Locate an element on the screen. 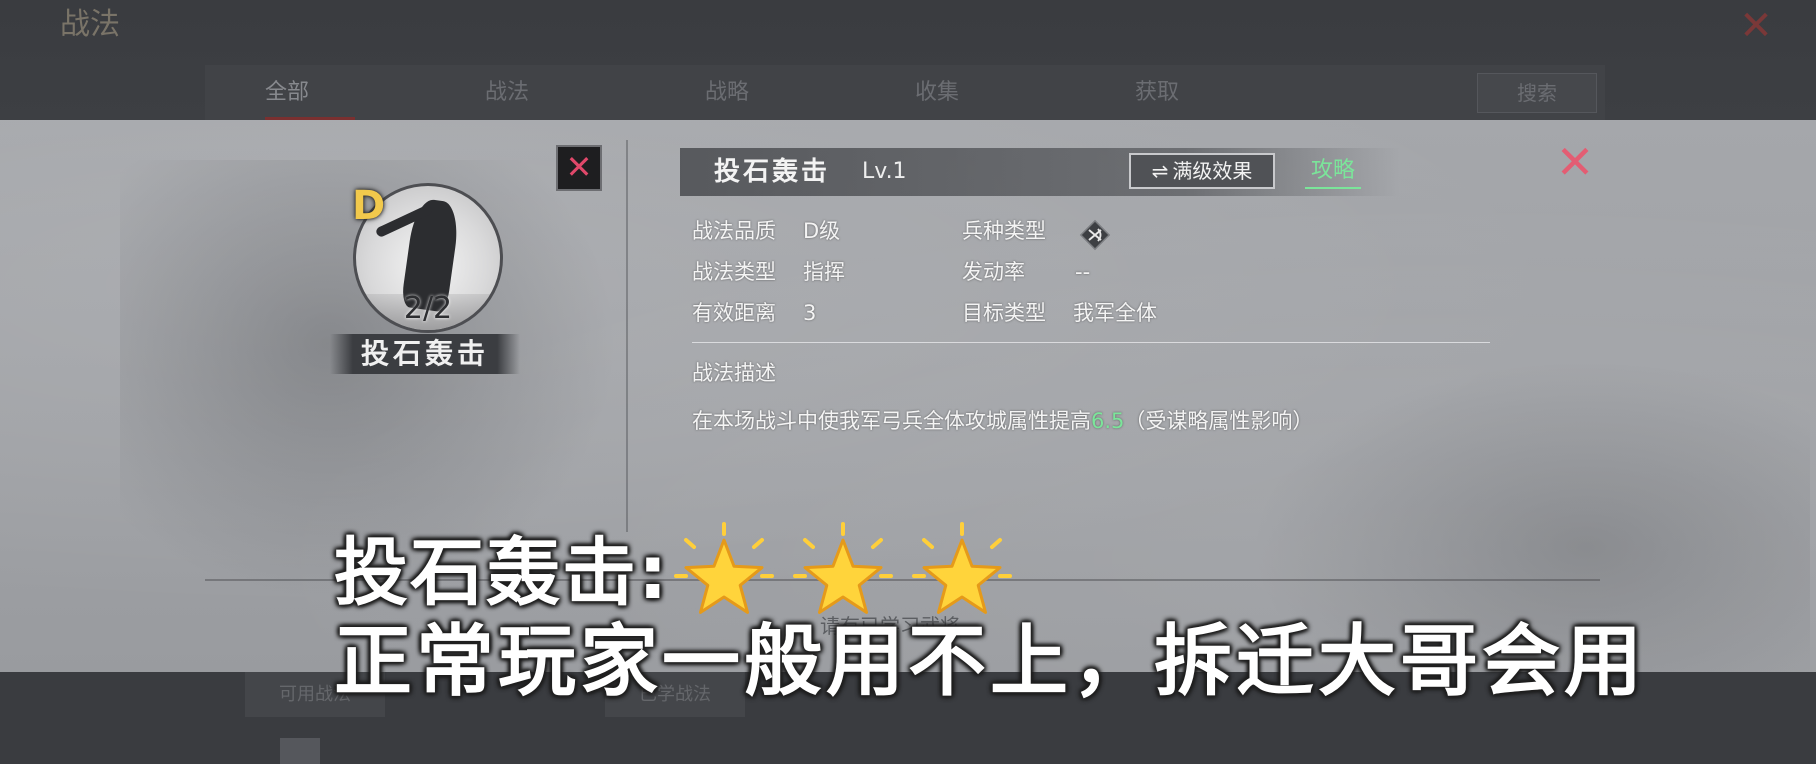 Image resolution: width=1816 pixels, height=764 pixels. description-text-after: （受谋略属性影响） is located at coordinates (1219, 421).